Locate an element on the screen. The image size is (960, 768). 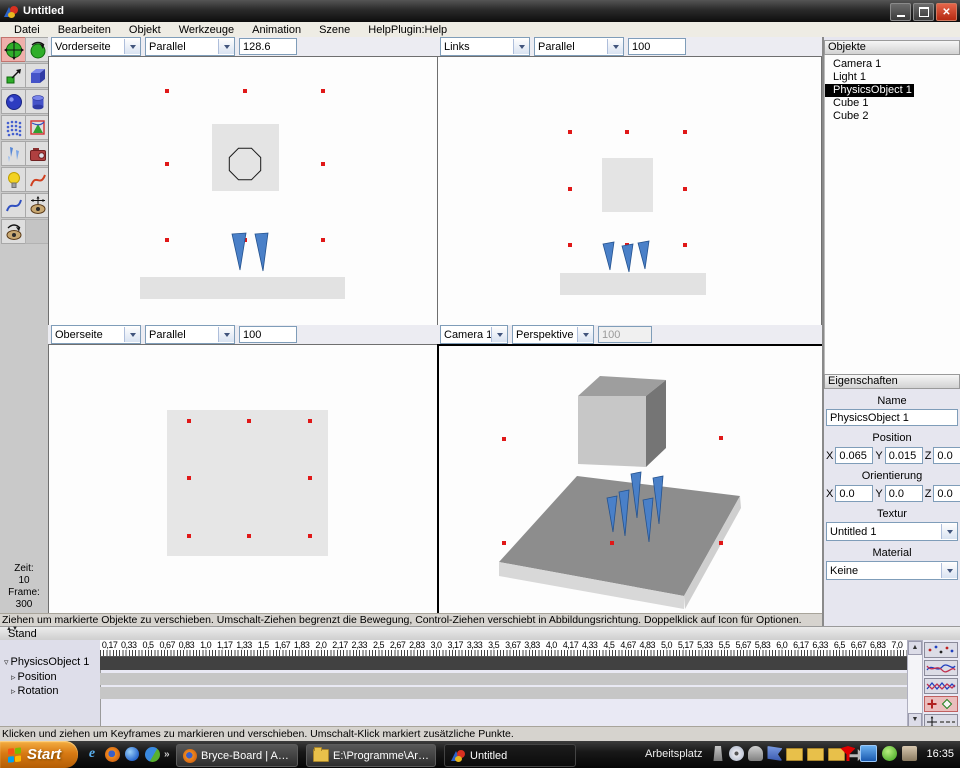
scale-tool is located at coordinates (13, 75).